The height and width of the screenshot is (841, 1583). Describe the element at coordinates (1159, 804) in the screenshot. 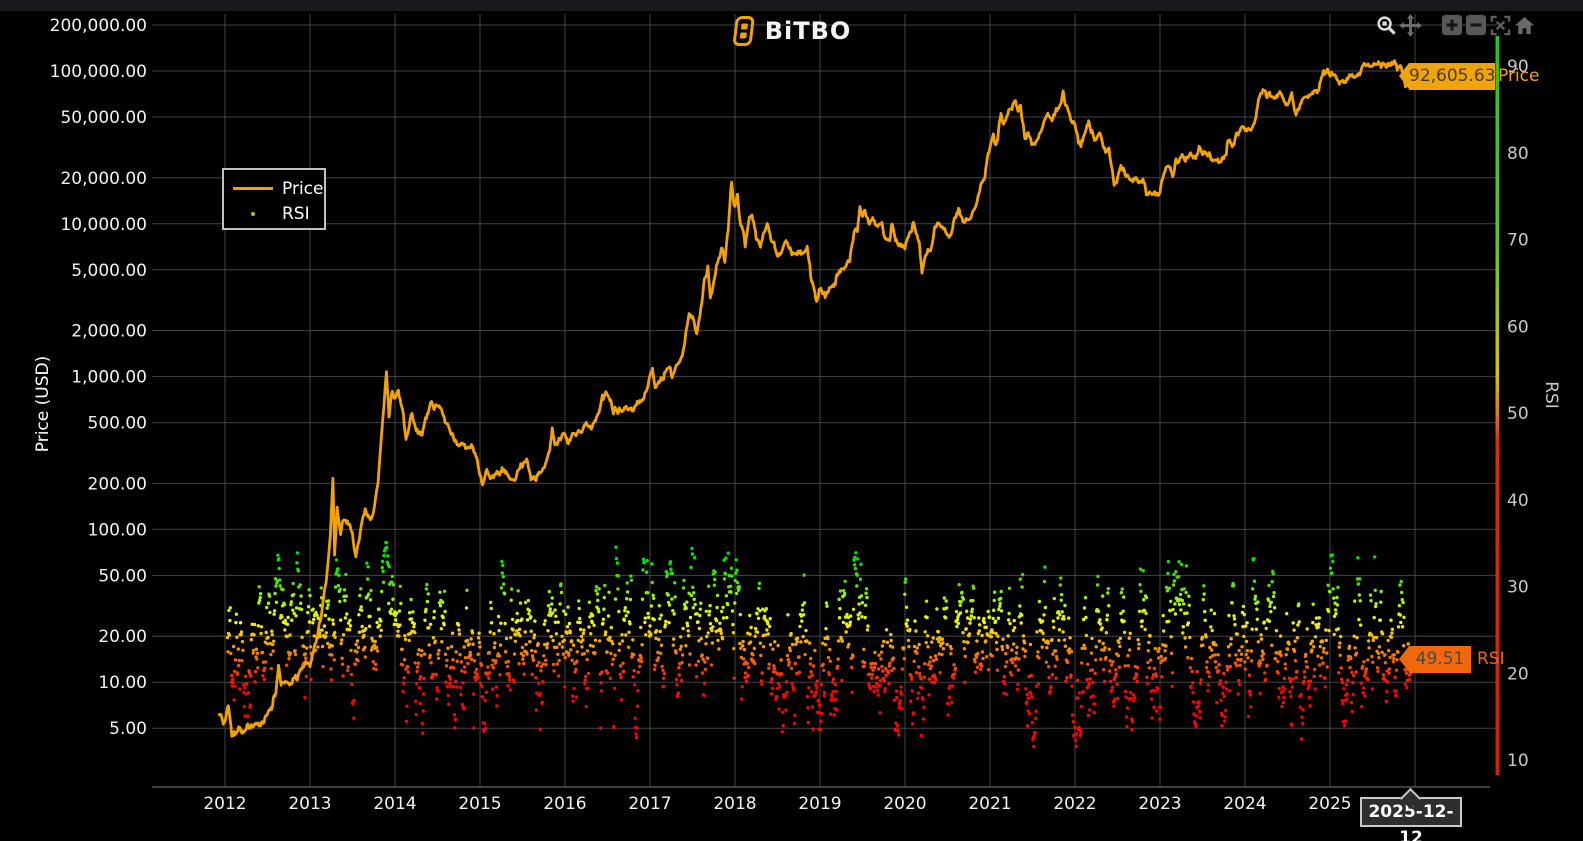

I see `svg-text: 2023` at that location.